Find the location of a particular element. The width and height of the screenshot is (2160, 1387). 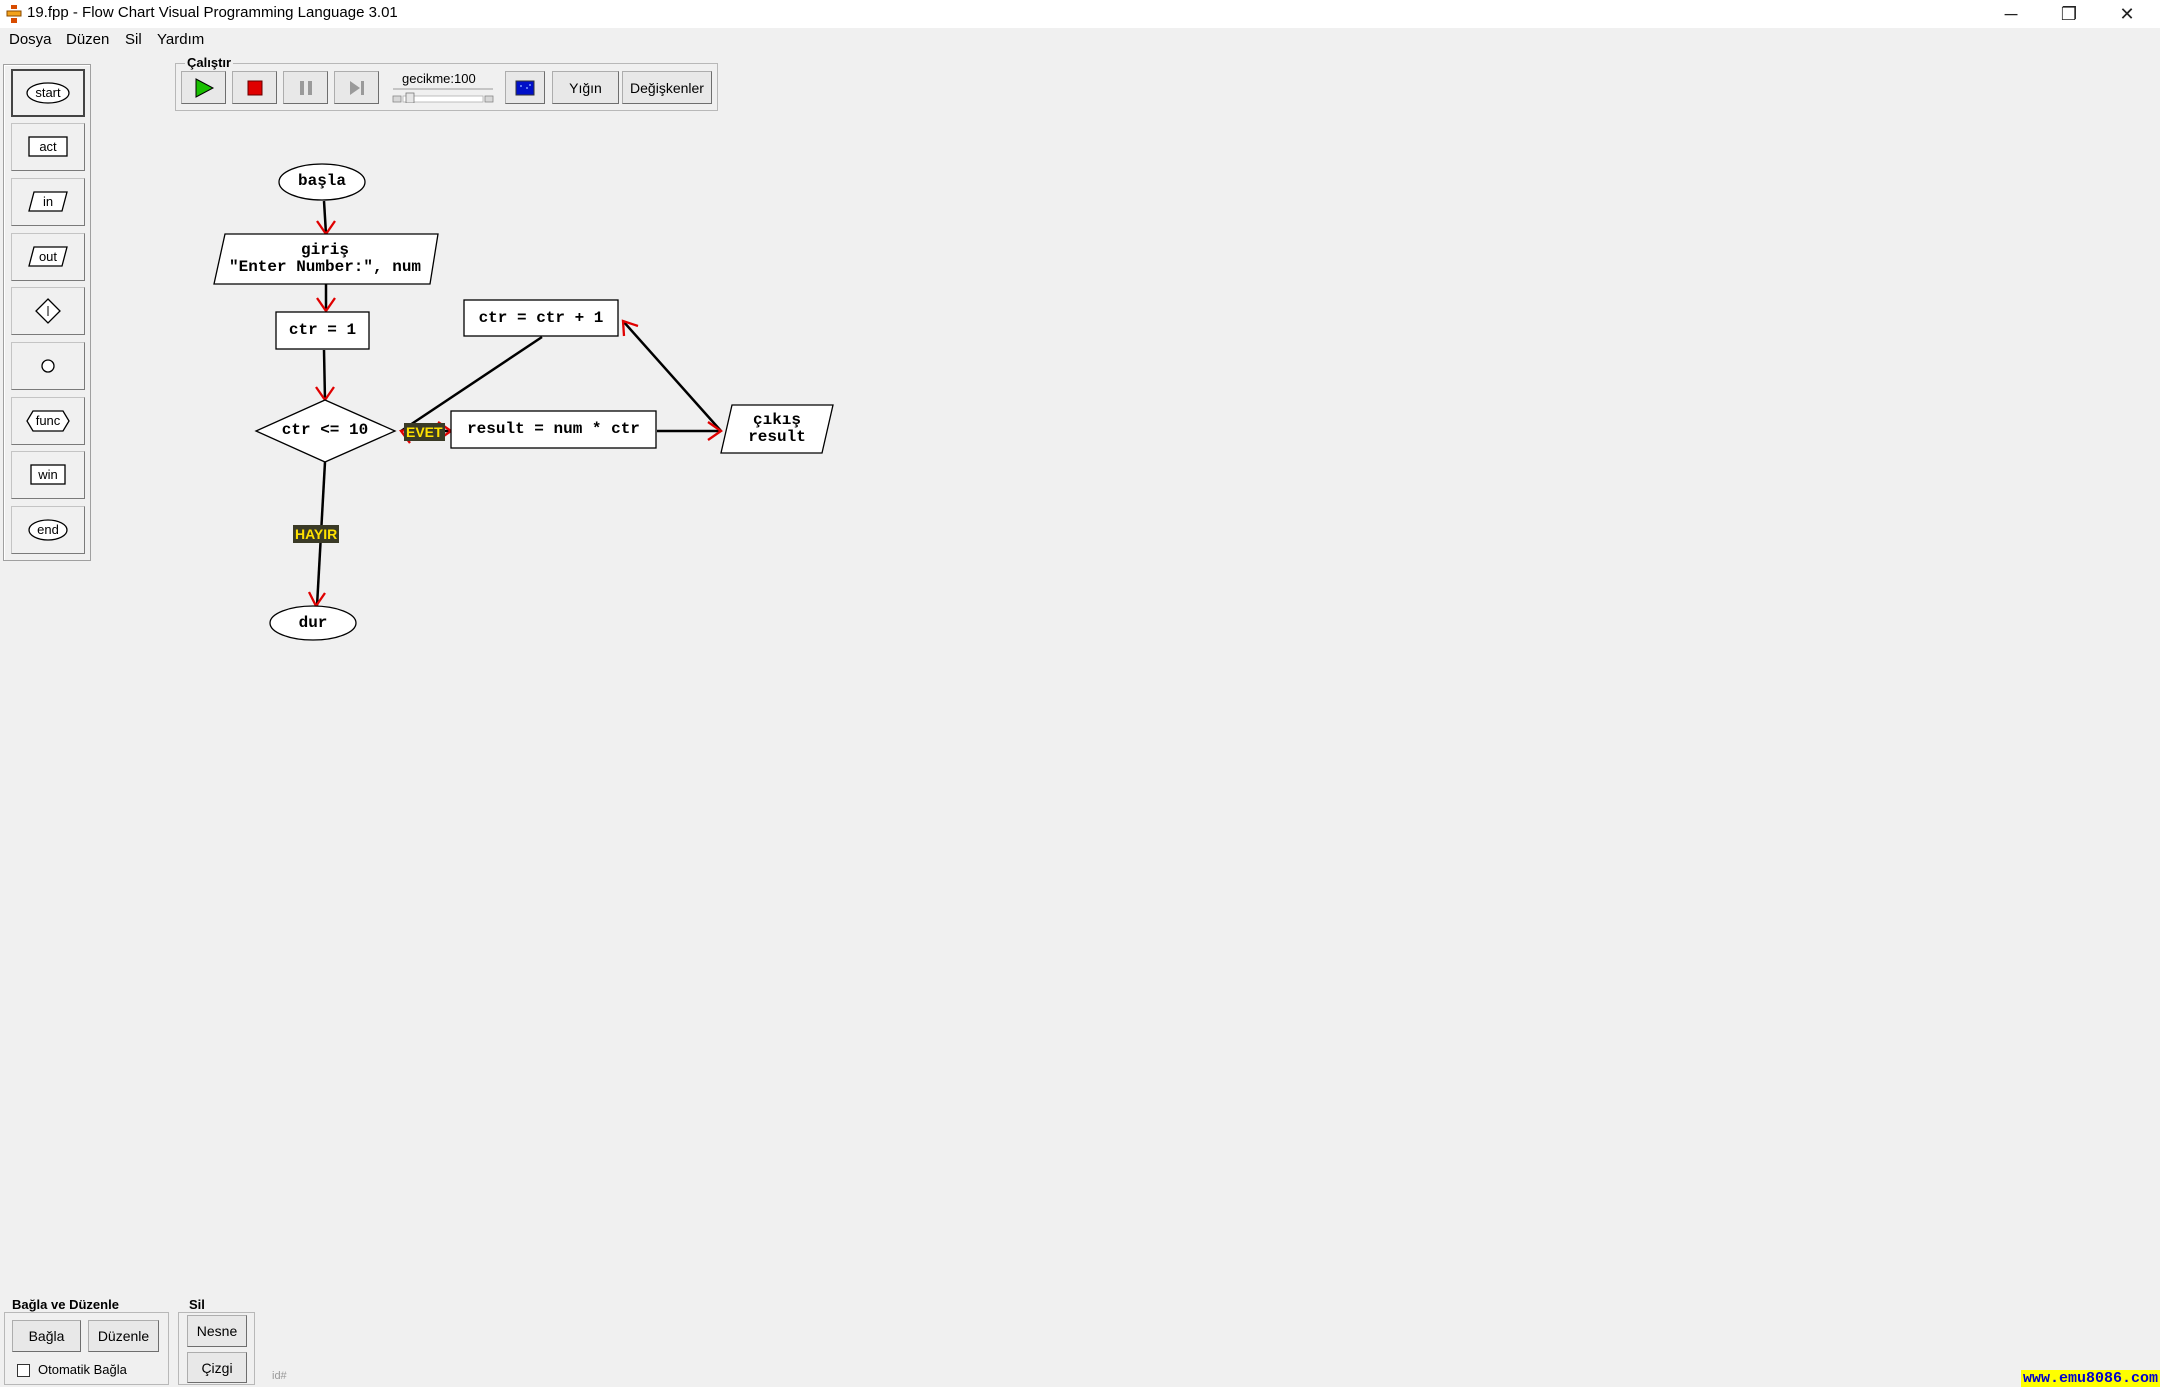

id-indicator: id# is located at coordinates (279, 1376).